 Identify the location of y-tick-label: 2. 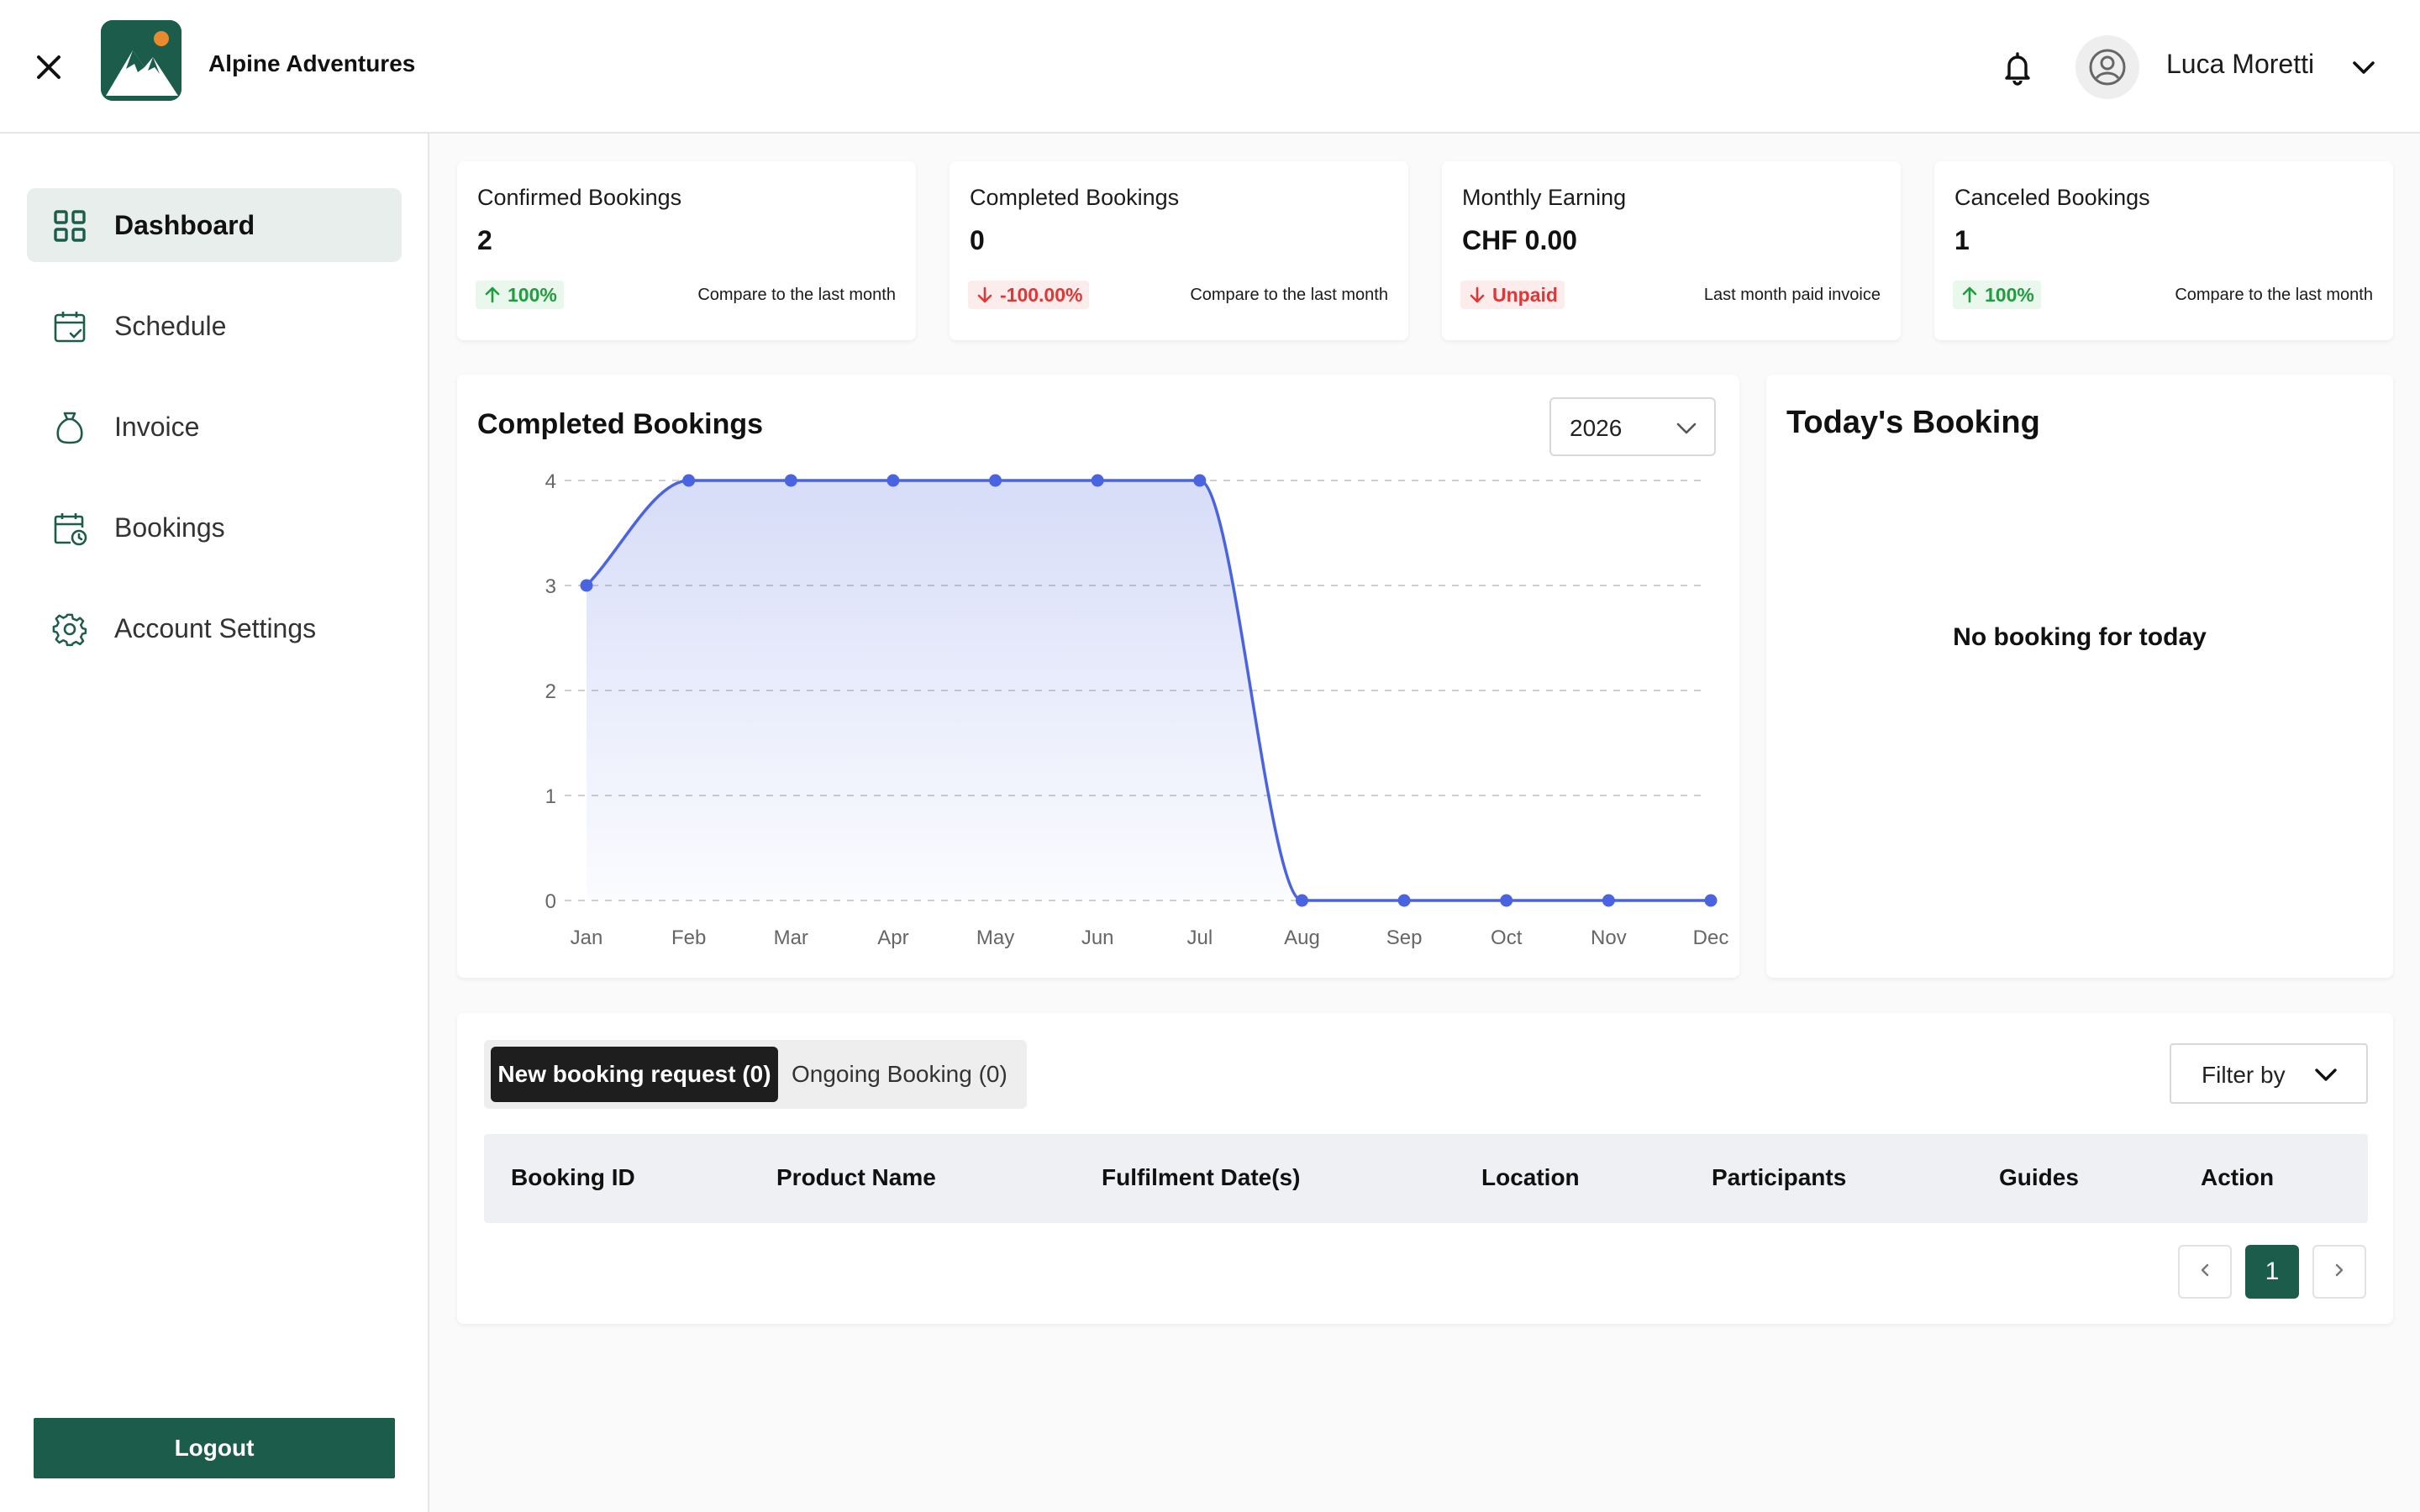
(551, 691).